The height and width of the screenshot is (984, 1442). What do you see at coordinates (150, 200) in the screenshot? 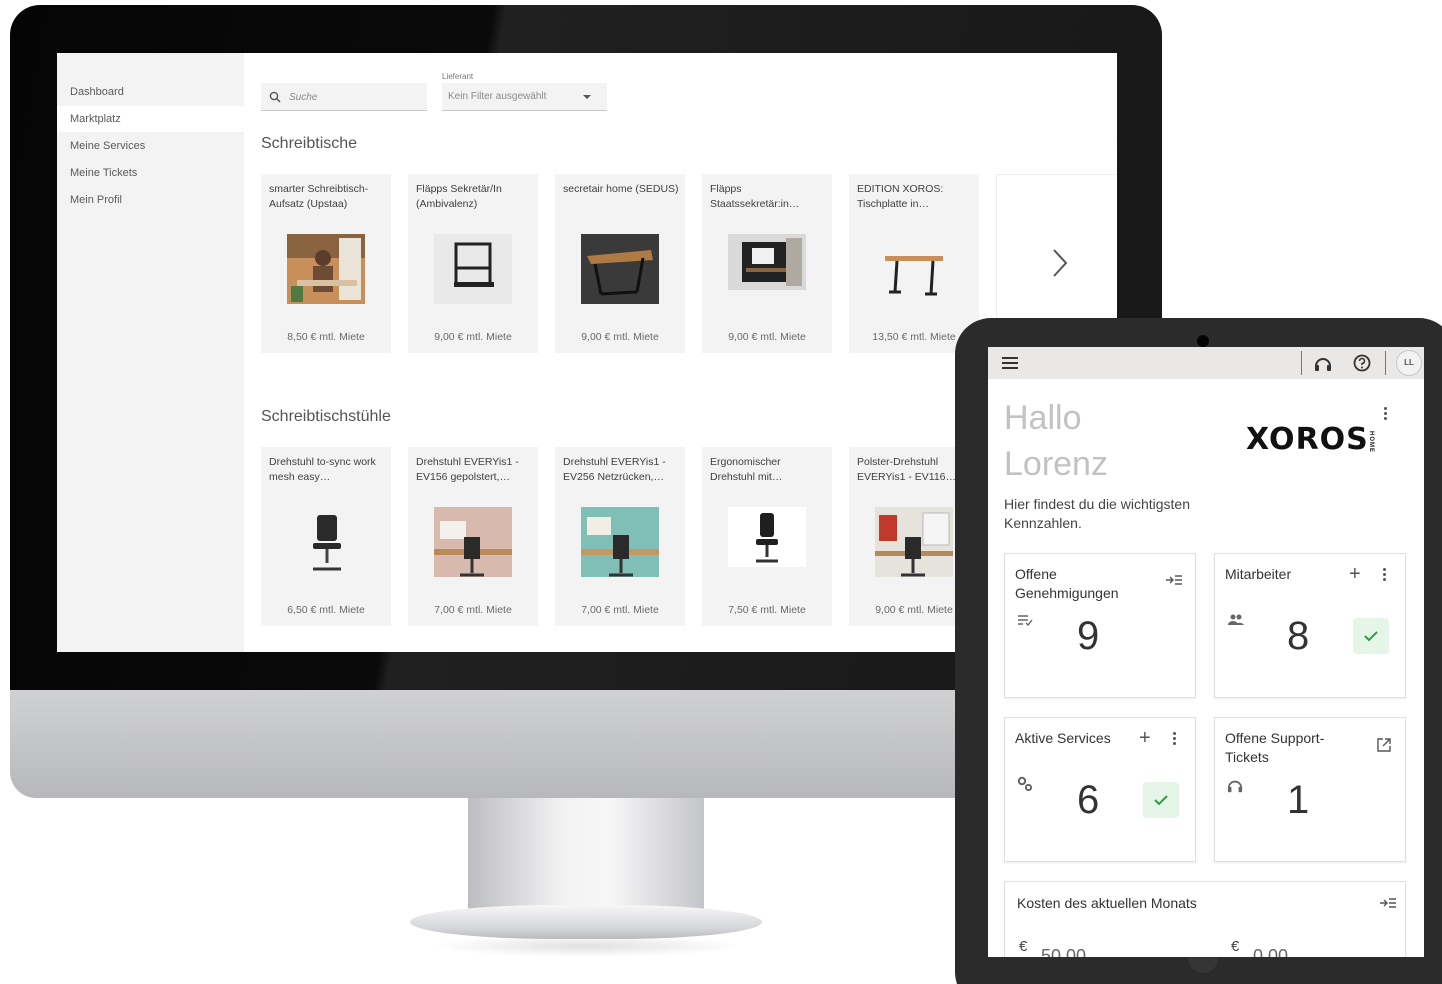
I see `sidebar-item-mein-profil: Mein Profil` at bounding box center [150, 200].